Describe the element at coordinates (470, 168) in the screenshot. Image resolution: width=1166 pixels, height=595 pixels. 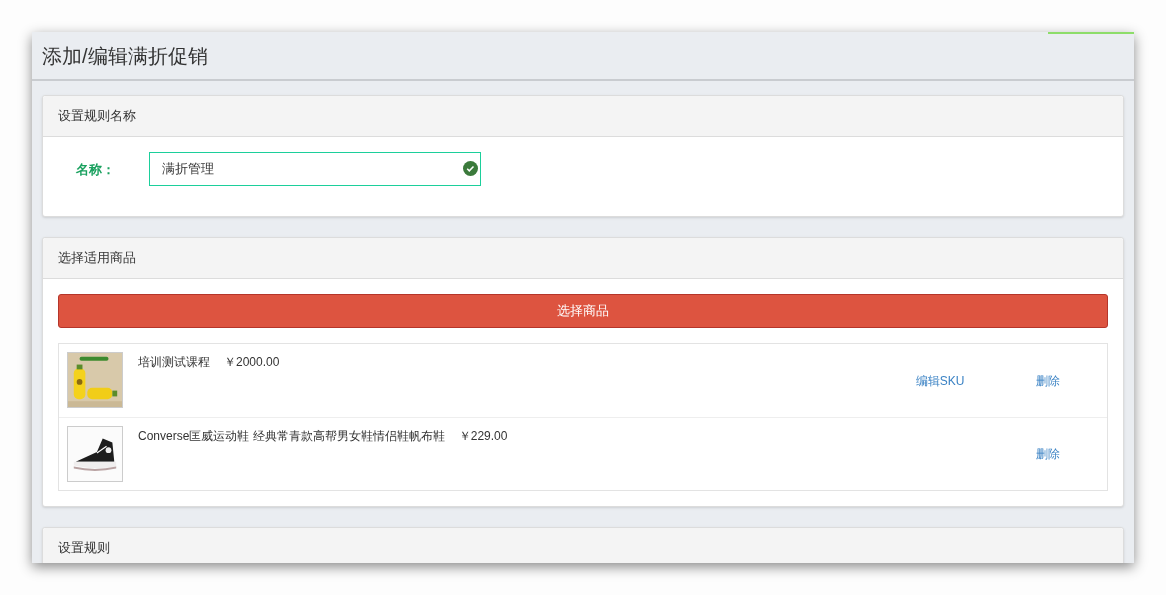
I see `check-icon` at that location.